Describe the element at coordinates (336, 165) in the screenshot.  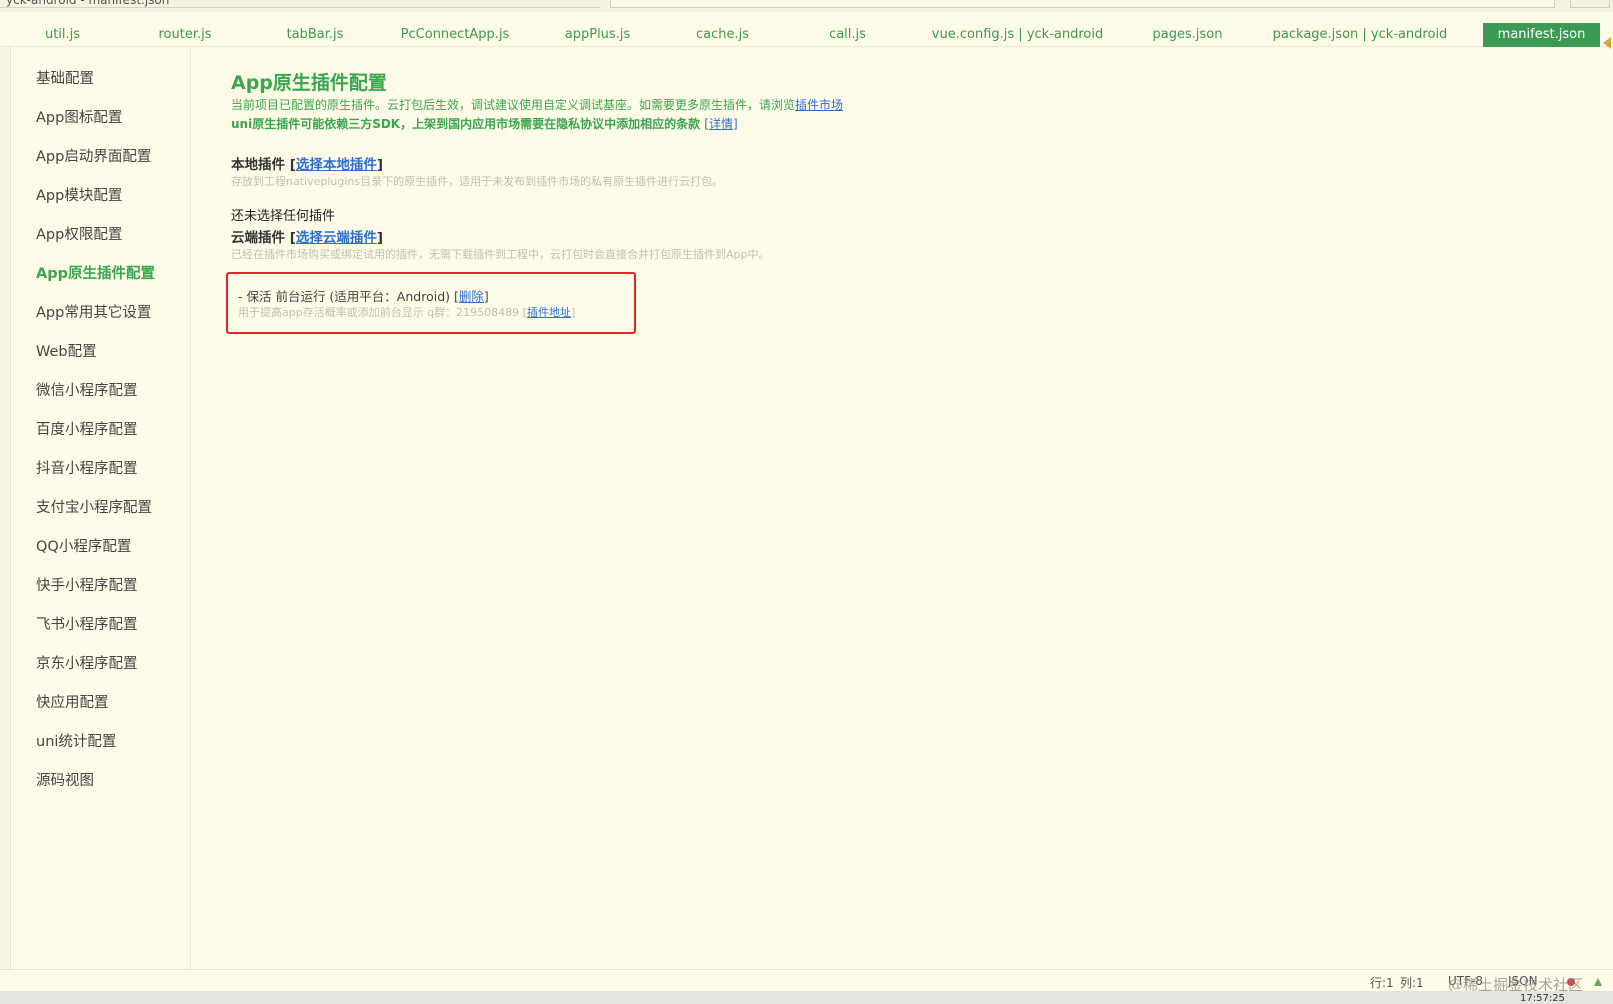
I see `select-local-plugin-link: 选择本地插件` at that location.